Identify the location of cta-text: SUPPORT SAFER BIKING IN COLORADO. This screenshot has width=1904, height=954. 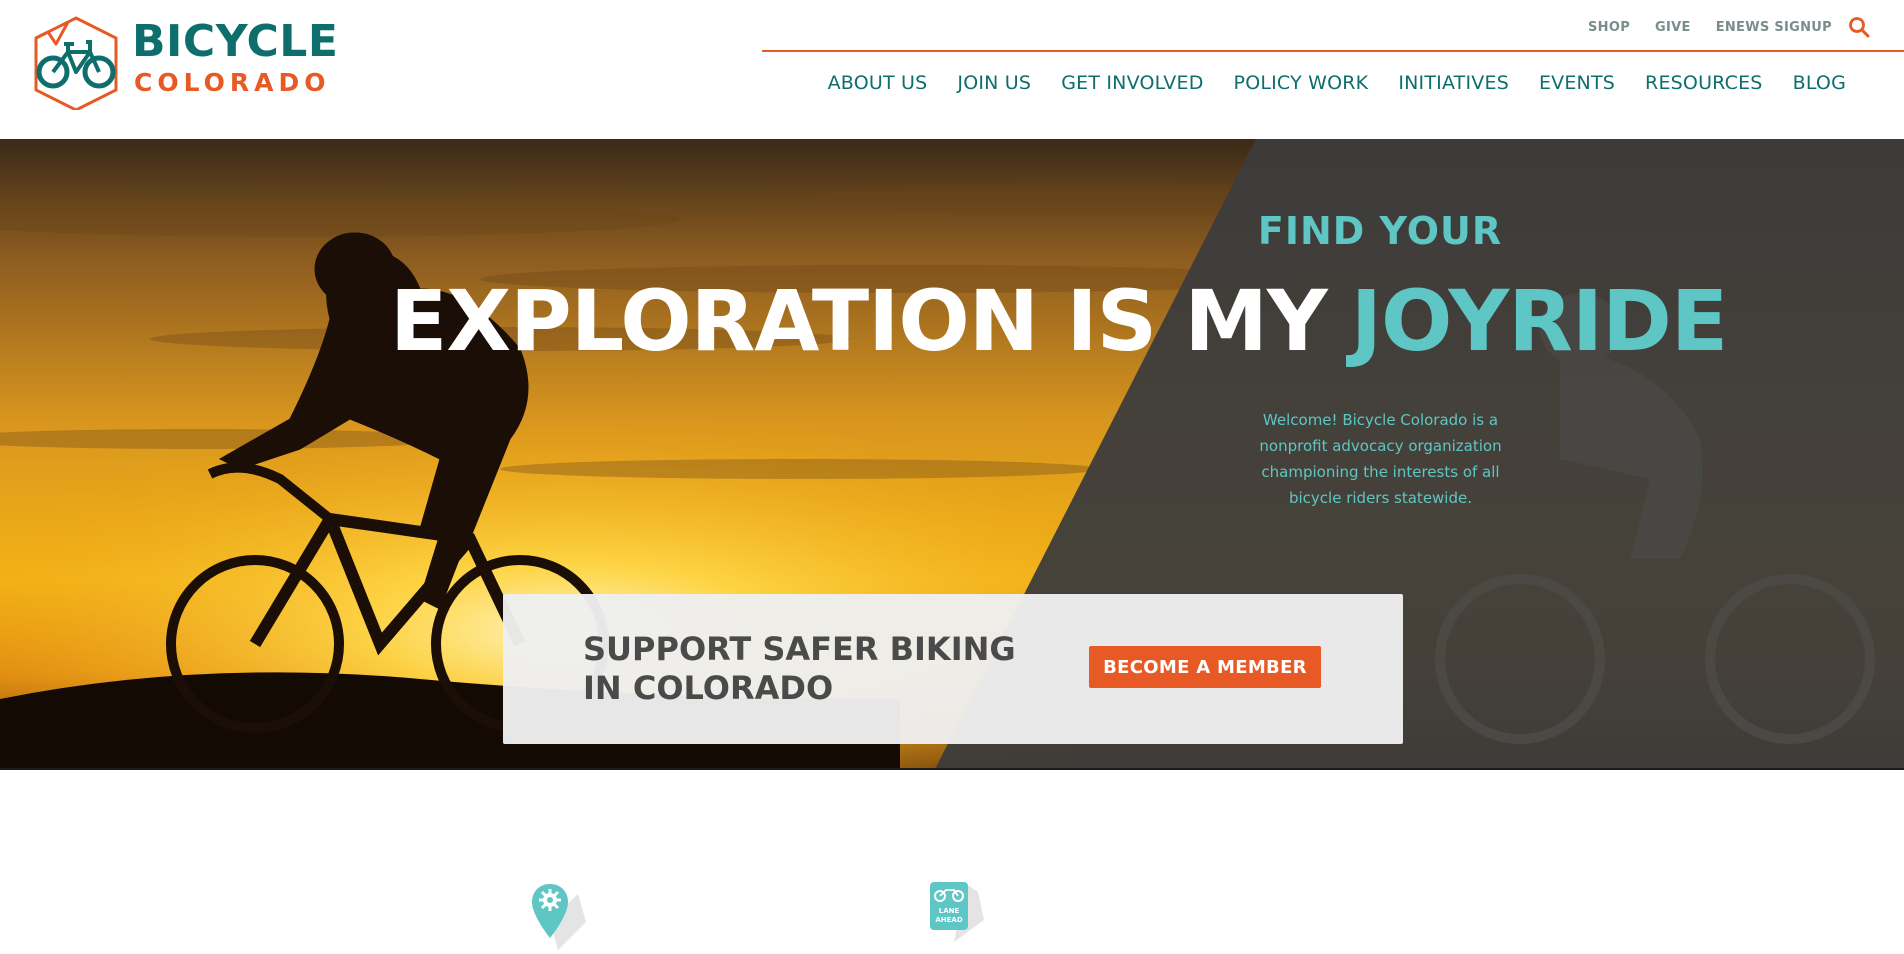
(799, 668).